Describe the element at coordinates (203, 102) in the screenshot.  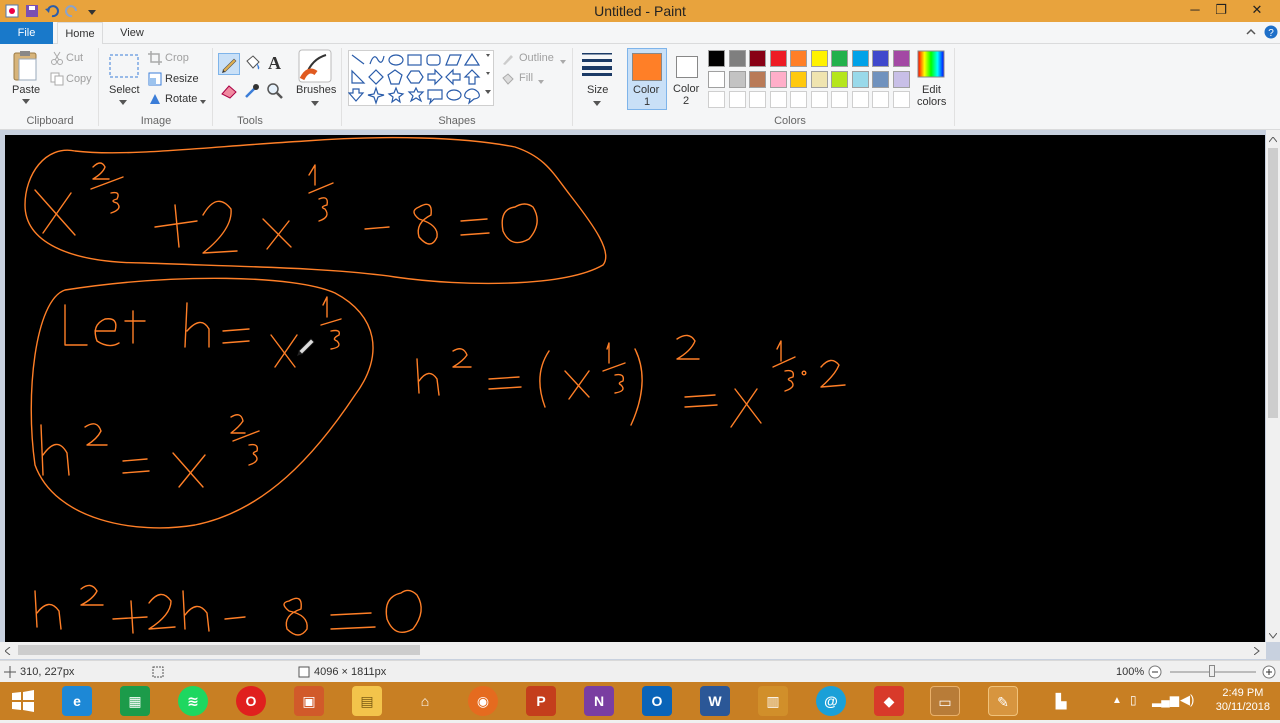
I see `rotate-dropdown-icon` at that location.